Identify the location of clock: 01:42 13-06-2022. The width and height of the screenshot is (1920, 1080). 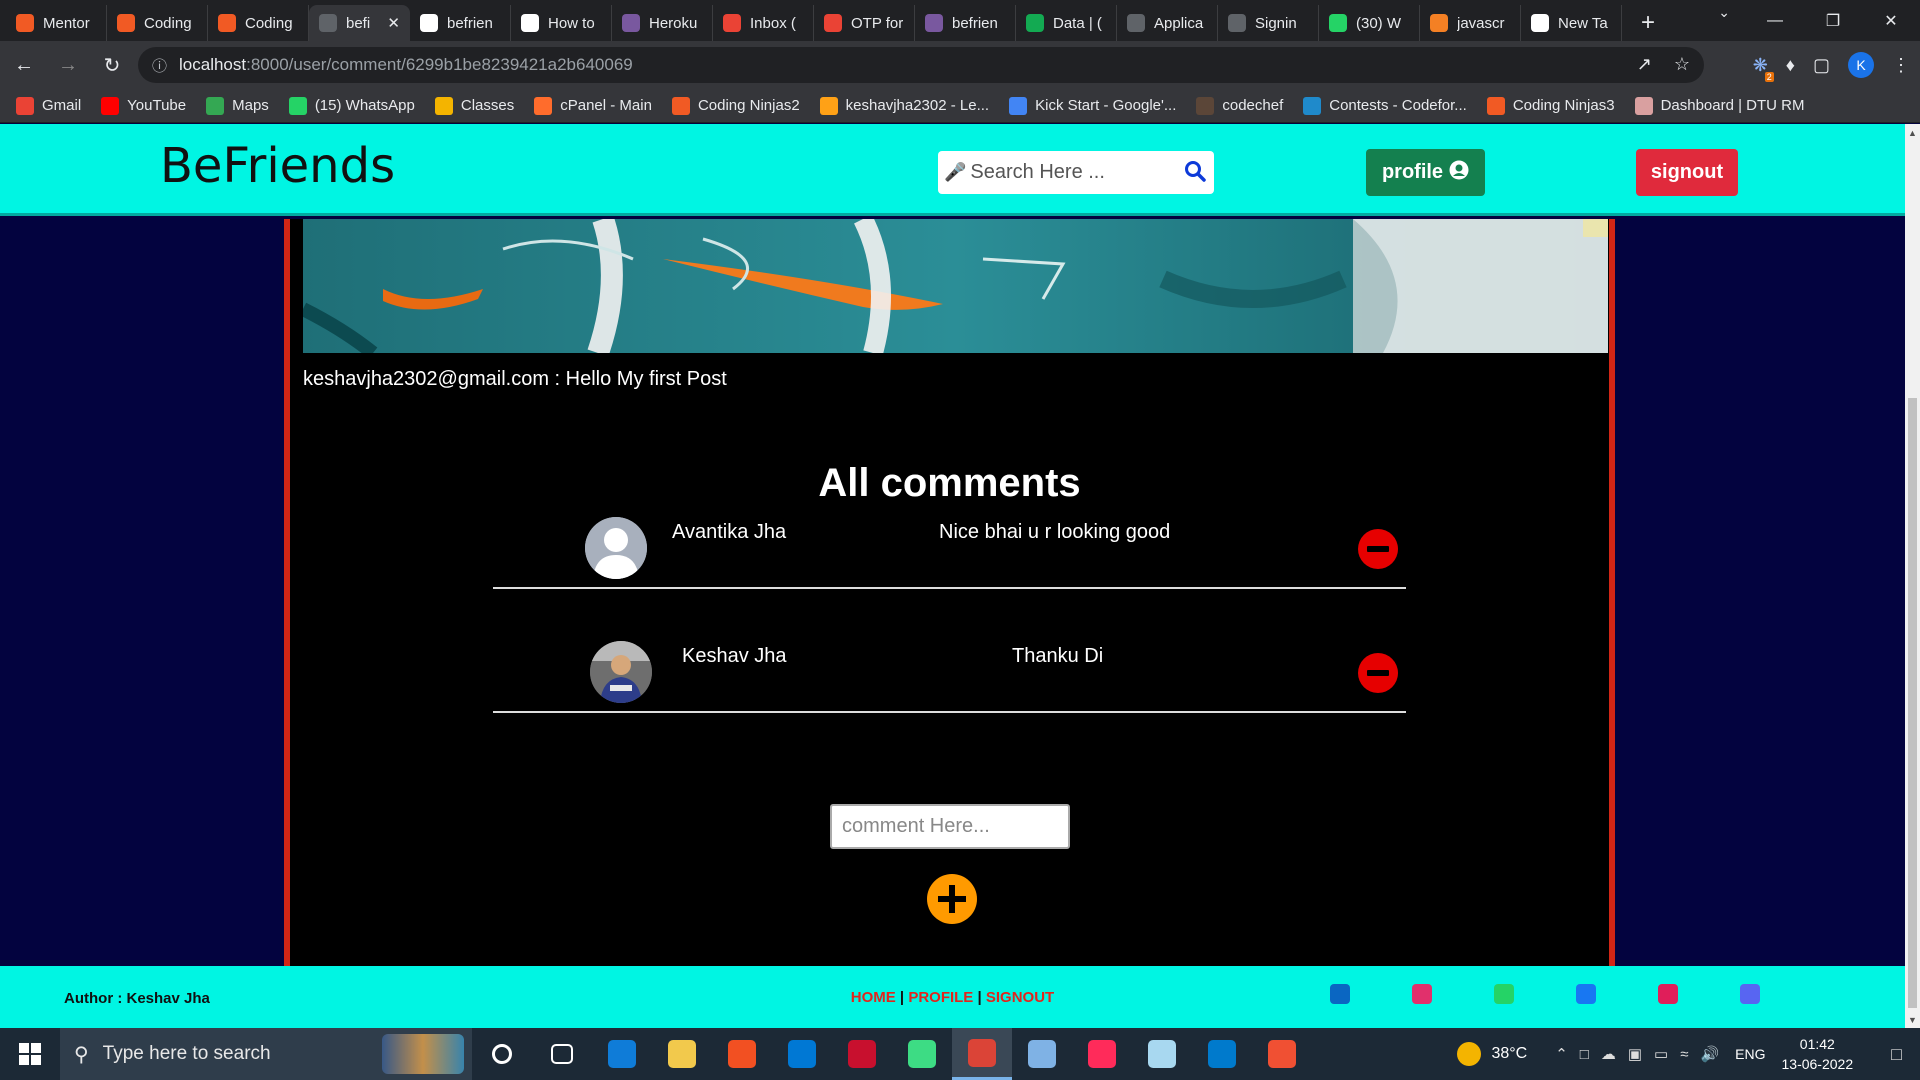
(1818, 1054).